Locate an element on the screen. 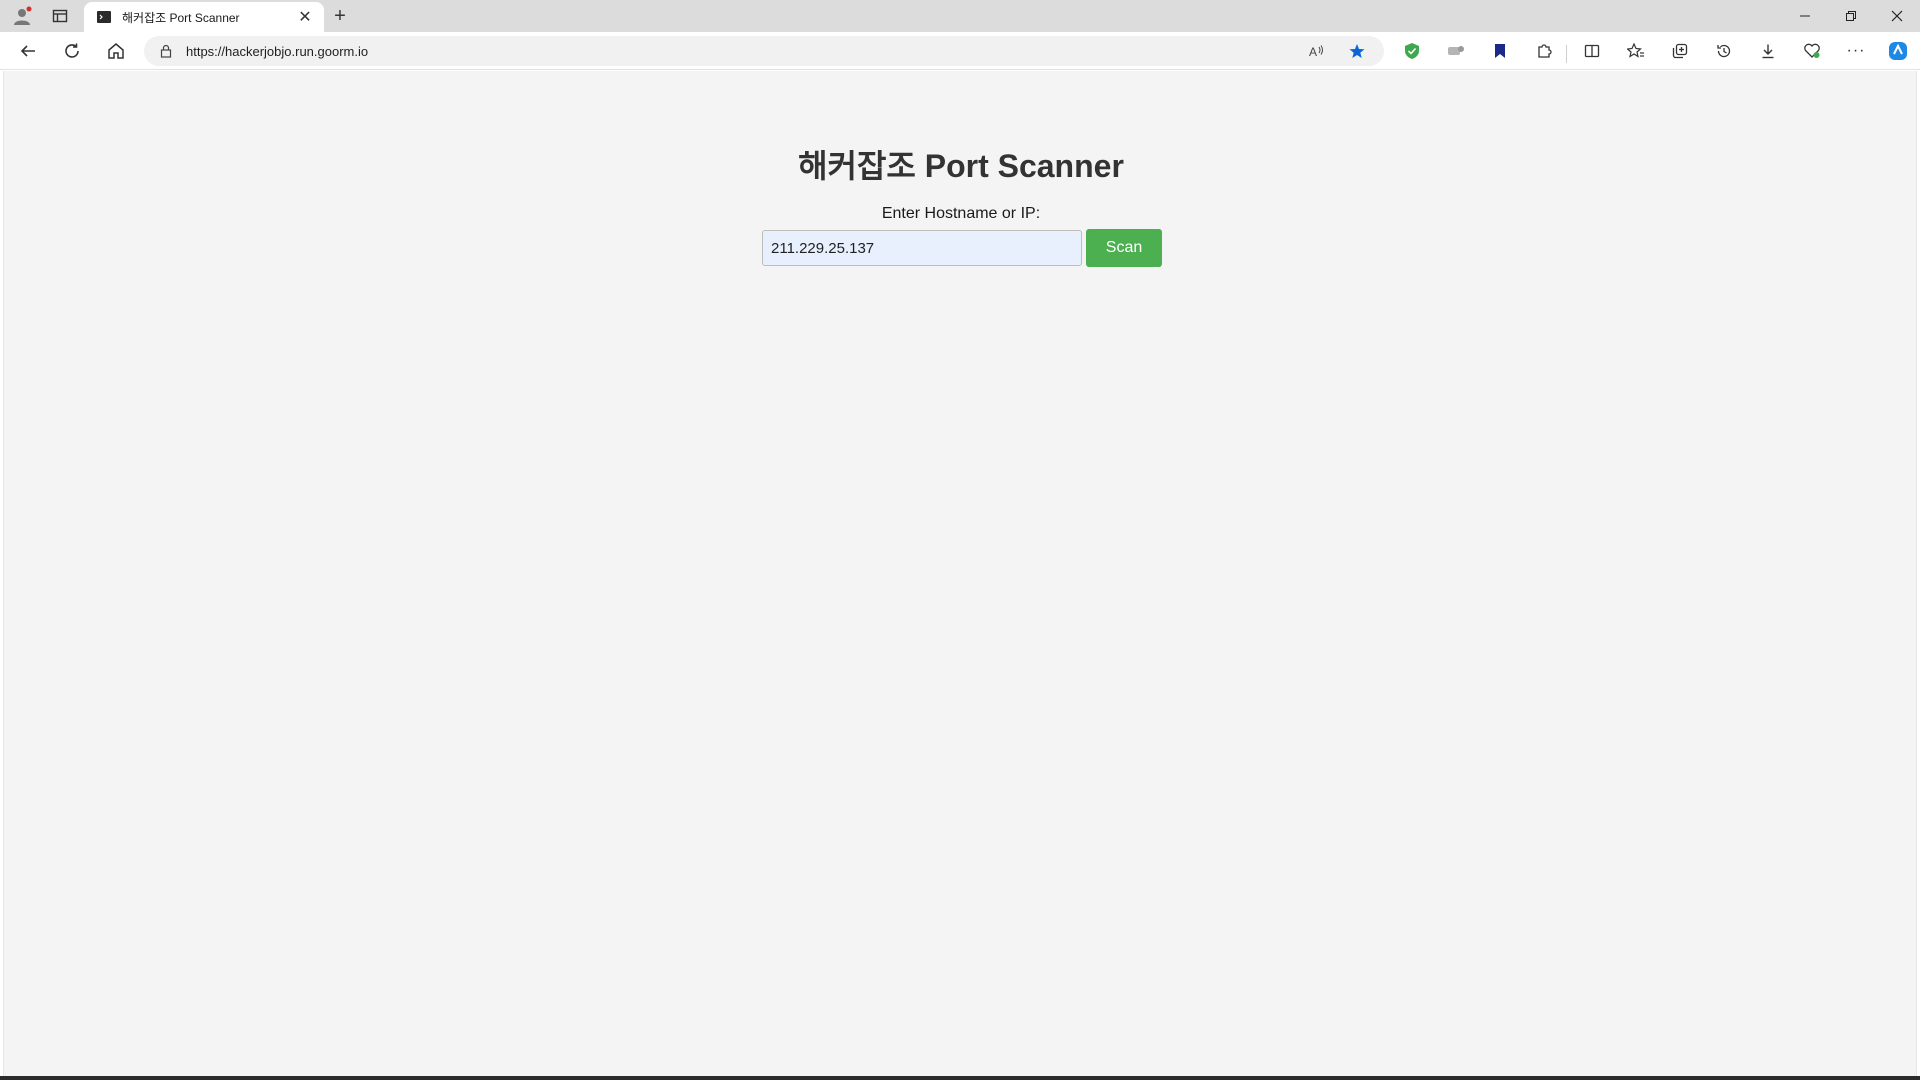  browser-tab-bar: 해커잡조 Port Scanner ✕ + is located at coordinates (960, 16).